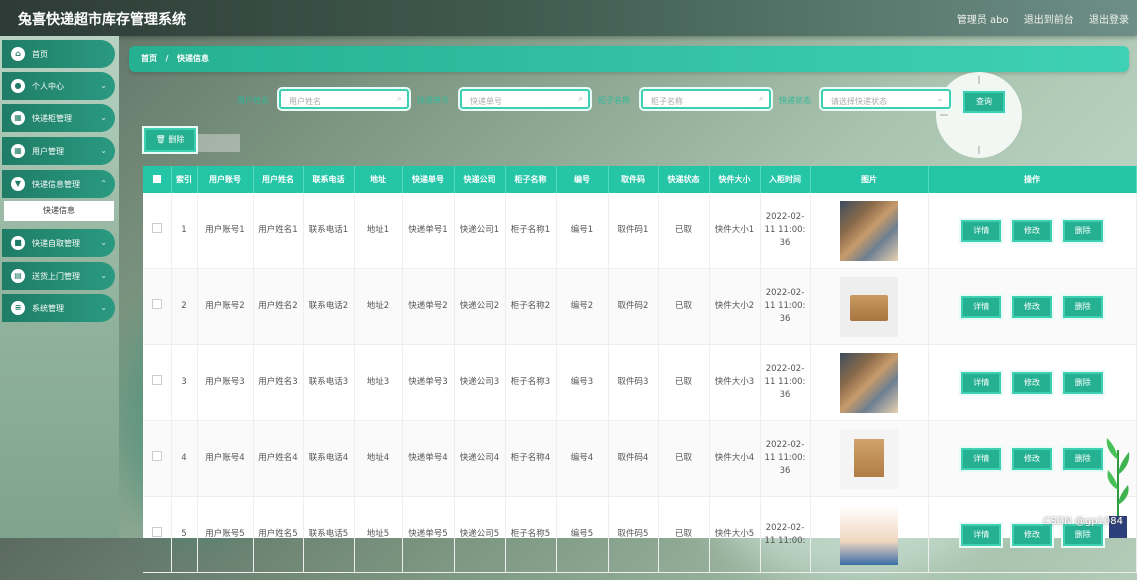  I want to click on cell-account: 用户账号4, so click(225, 458).